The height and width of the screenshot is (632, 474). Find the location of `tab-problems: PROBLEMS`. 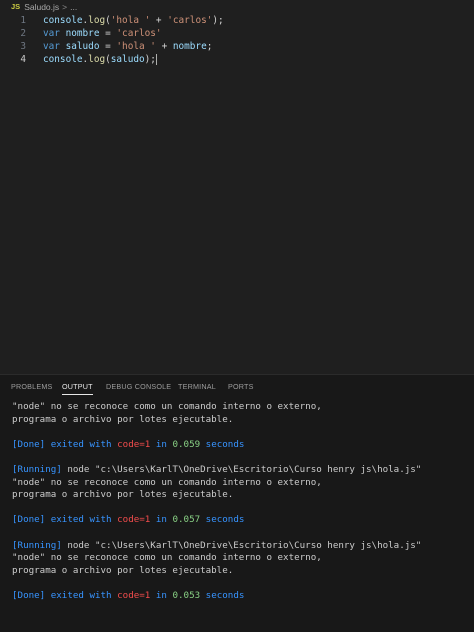

tab-problems: PROBLEMS is located at coordinates (32, 386).